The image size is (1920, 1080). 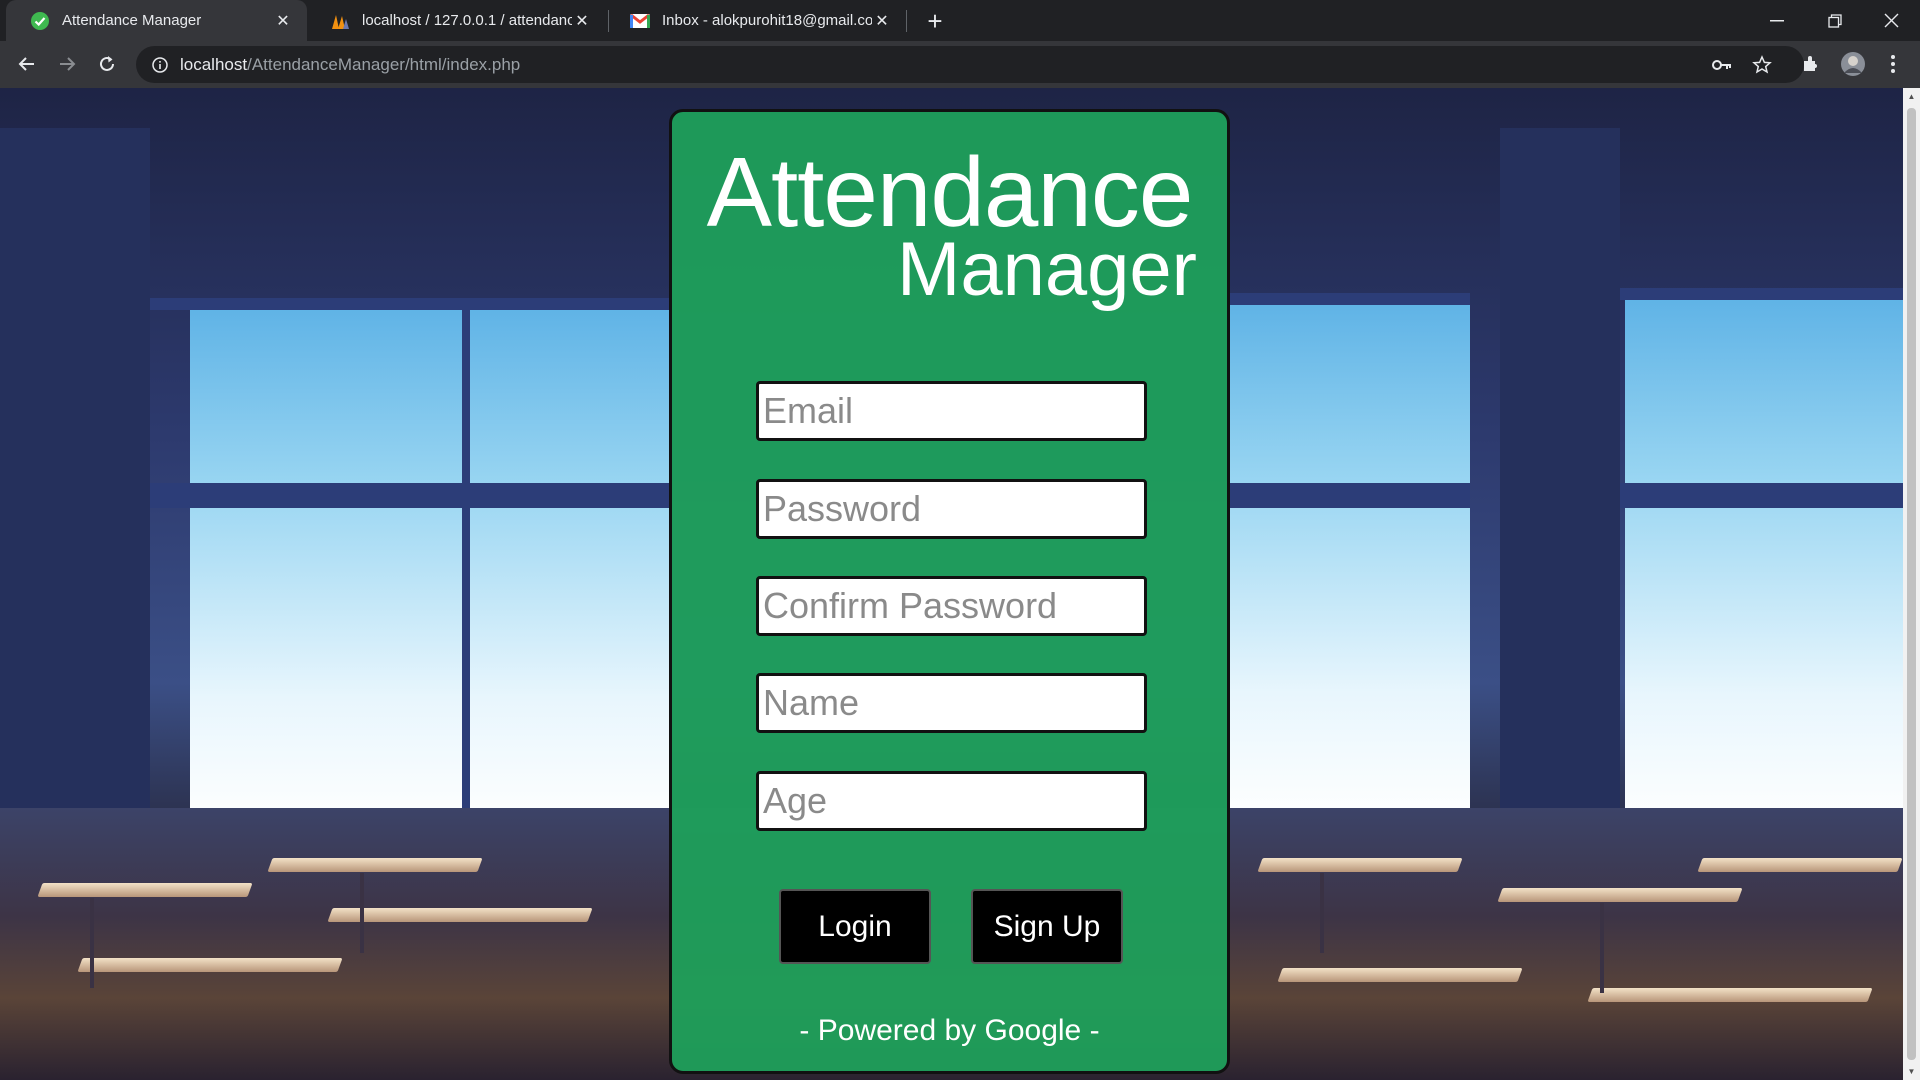 What do you see at coordinates (1047, 269) in the screenshot?
I see `app-title-line2: Manager` at bounding box center [1047, 269].